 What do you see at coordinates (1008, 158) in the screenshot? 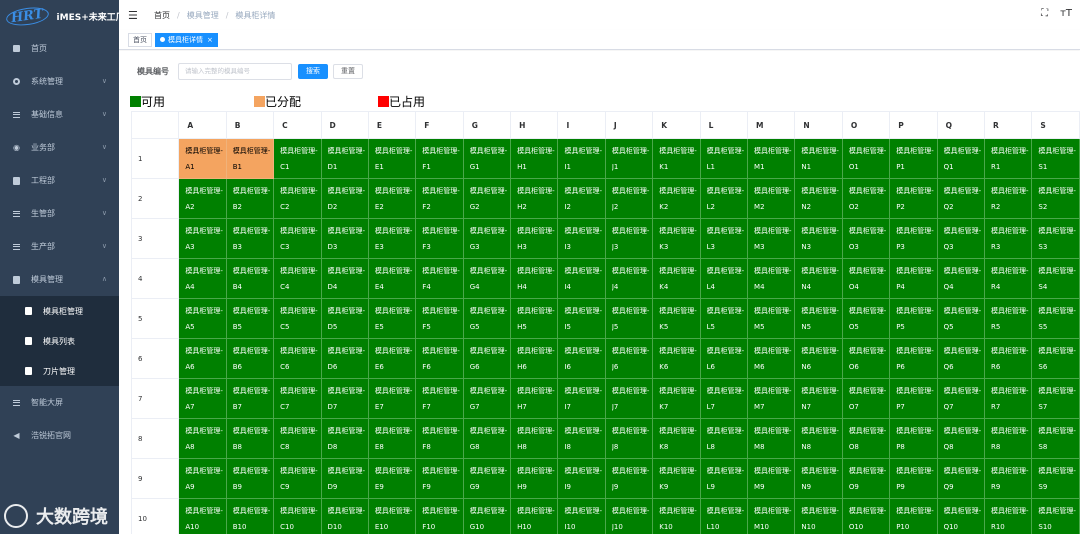
I see `cabinet-cell: 模具柜管理-R1` at bounding box center [1008, 158].